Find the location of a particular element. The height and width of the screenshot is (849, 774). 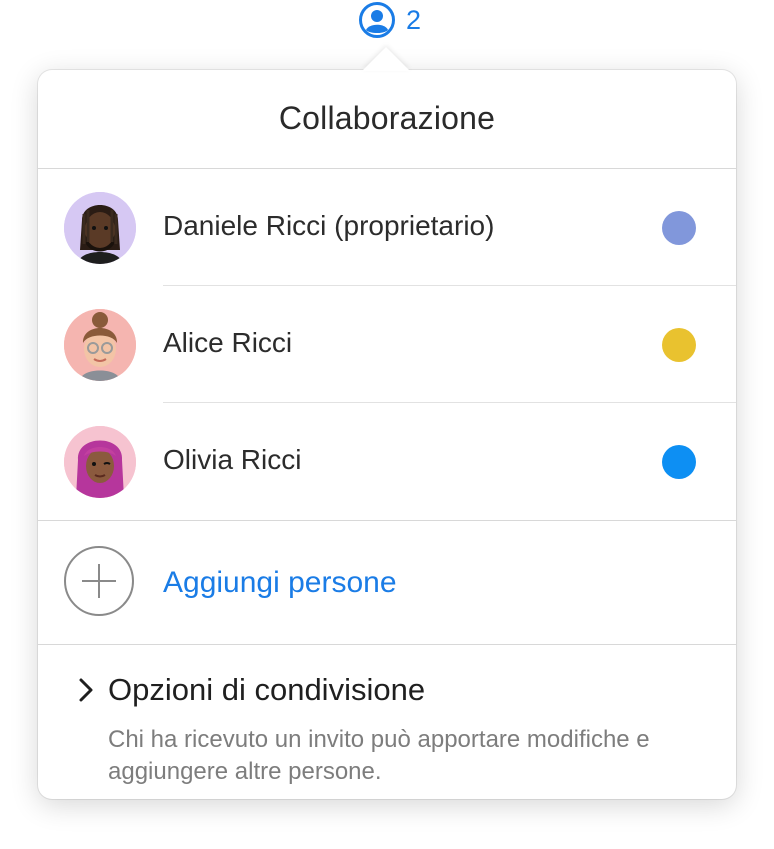

collaborator-count: 2 is located at coordinates (414, 19).